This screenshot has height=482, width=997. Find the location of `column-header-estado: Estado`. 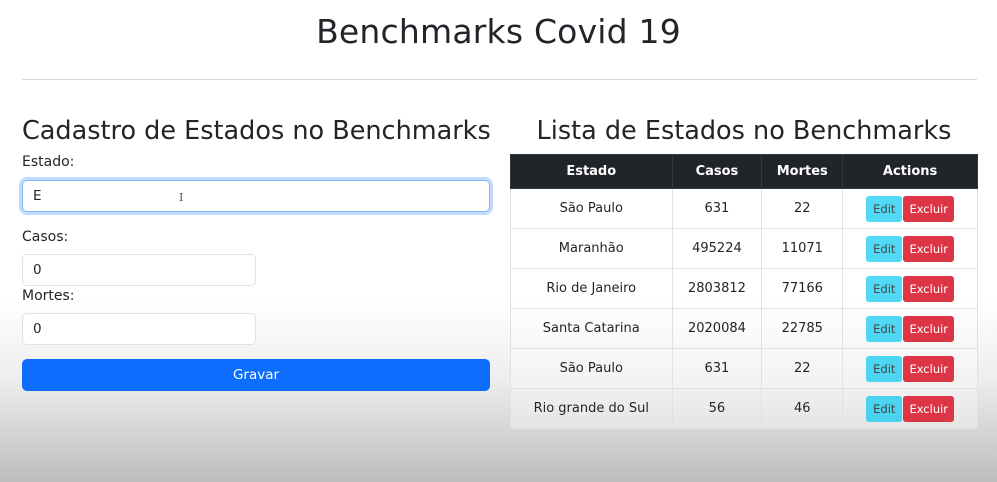

column-header-estado: Estado is located at coordinates (591, 171).